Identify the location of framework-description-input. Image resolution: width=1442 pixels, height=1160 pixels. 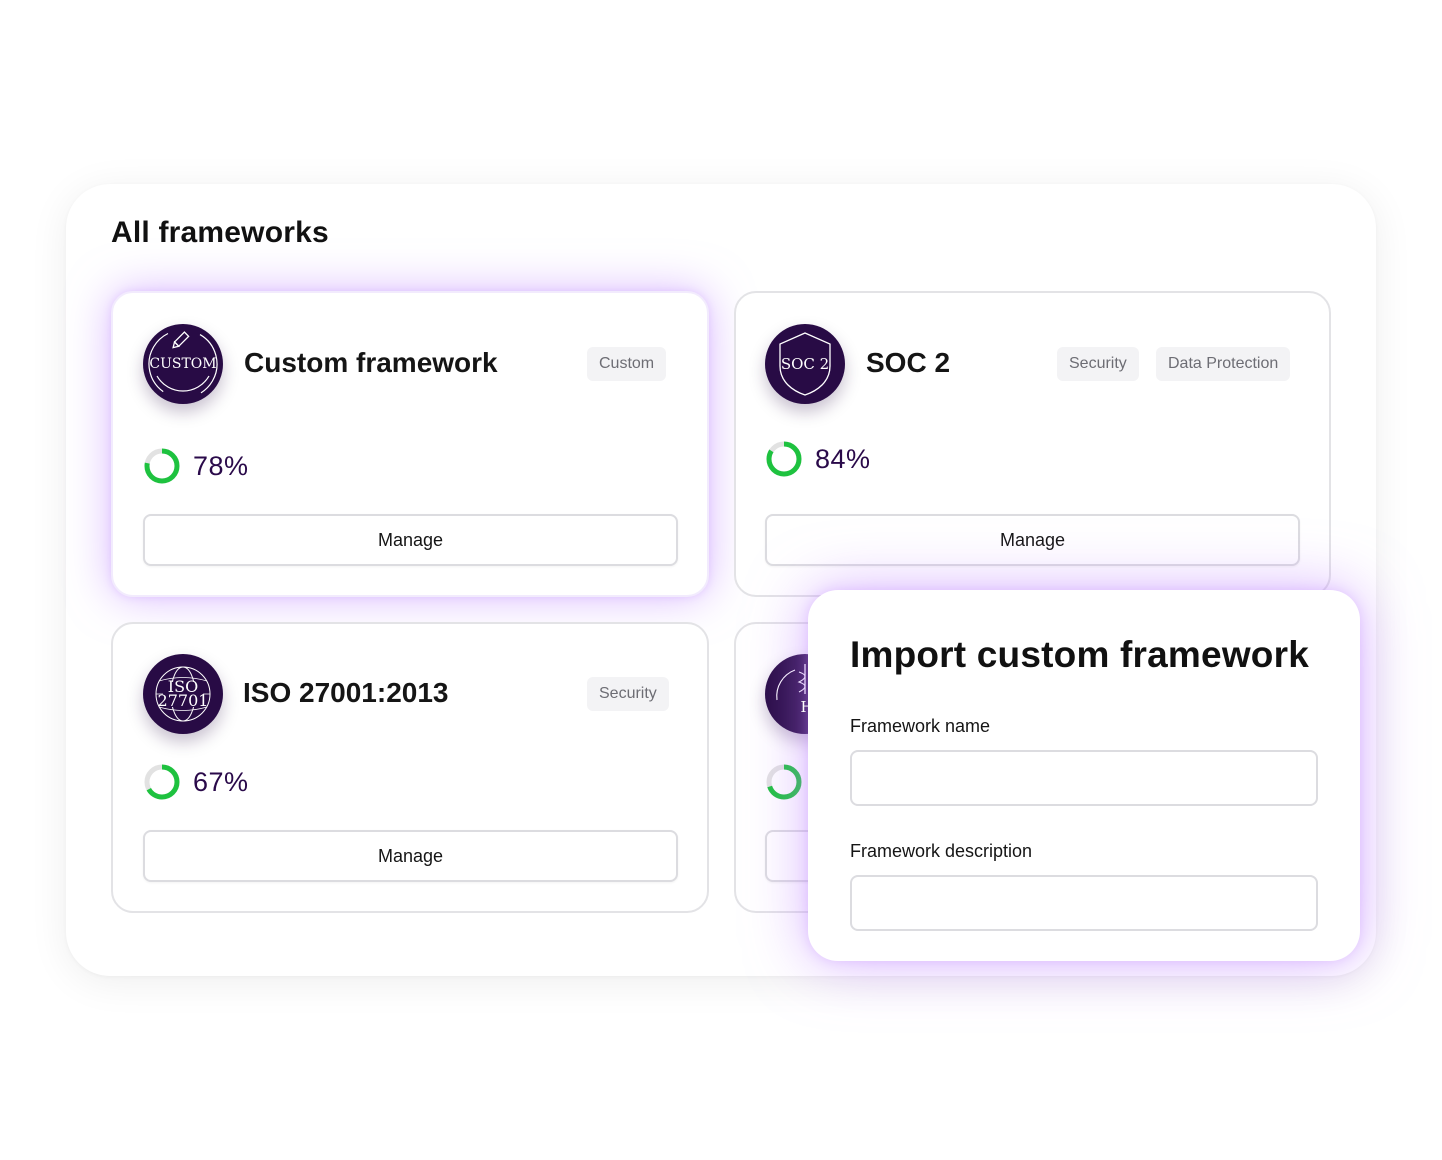
(1084, 903).